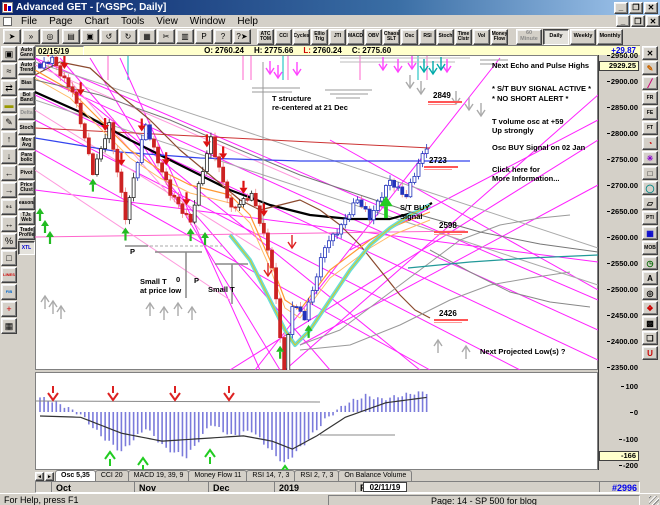  Describe the element at coordinates (75, 475) in the screenshot. I see `tab-osc-5-35: Osc 5,35` at that location.